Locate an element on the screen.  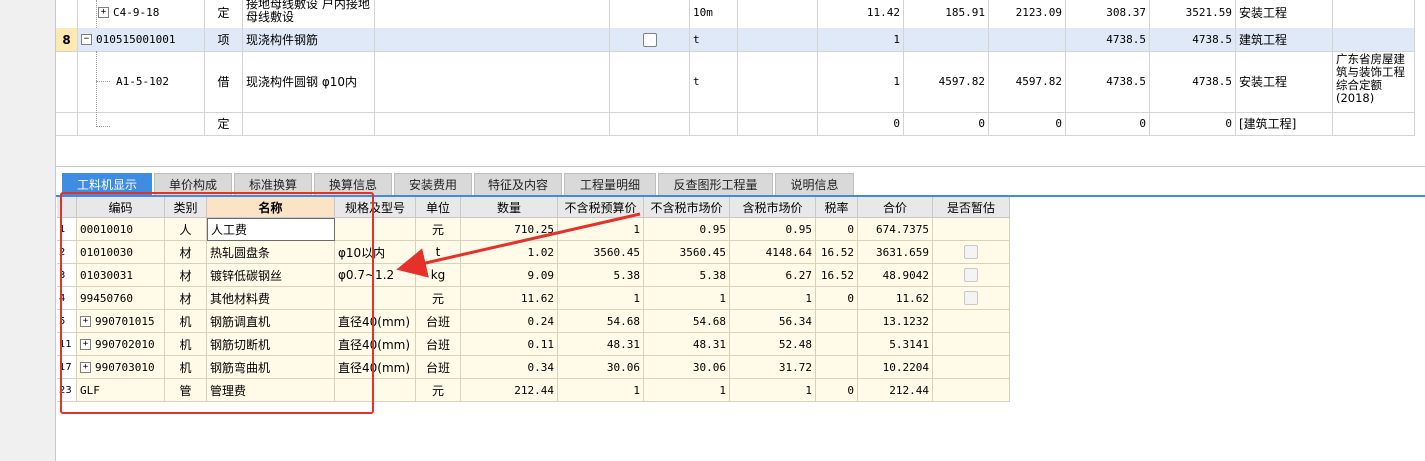
total-cell: 5.3141 is located at coordinates (895, 344).